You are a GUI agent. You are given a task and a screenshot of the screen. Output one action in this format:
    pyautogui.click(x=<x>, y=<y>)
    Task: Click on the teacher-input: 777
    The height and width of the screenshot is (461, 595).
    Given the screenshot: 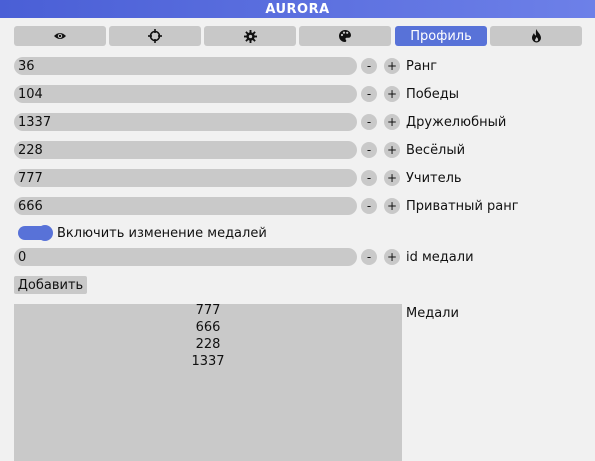 What is the action you would take?
    pyautogui.click(x=185, y=178)
    